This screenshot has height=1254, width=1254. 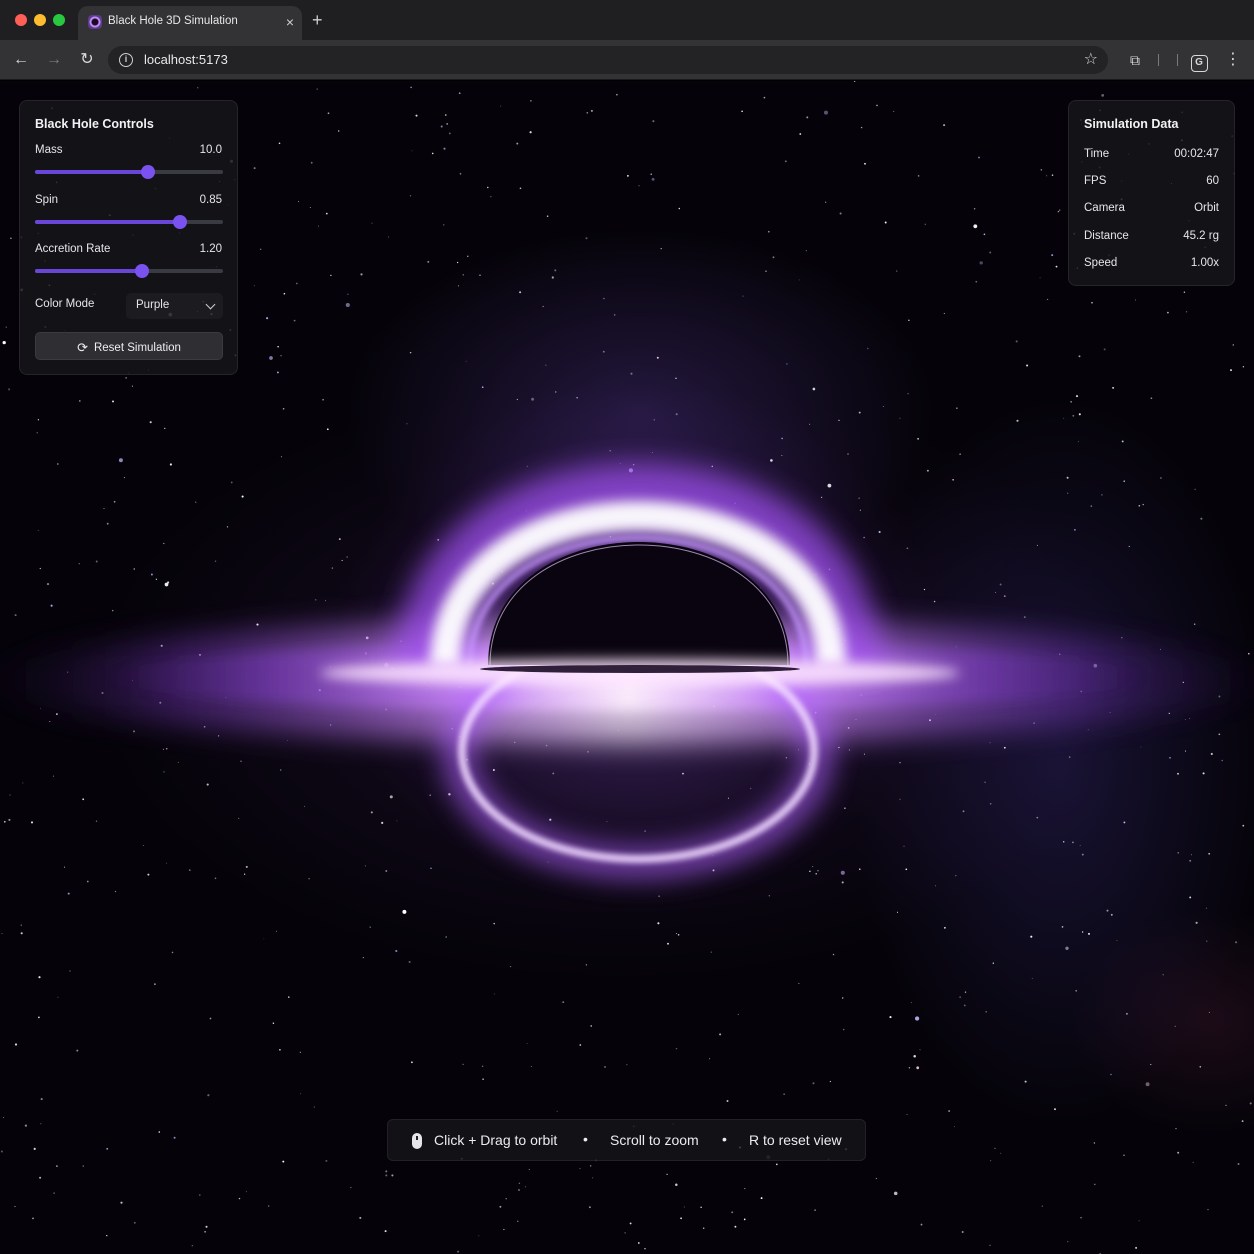 What do you see at coordinates (137, 348) in the screenshot?
I see `reset-simulation-label: Reset Simulation` at bounding box center [137, 348].